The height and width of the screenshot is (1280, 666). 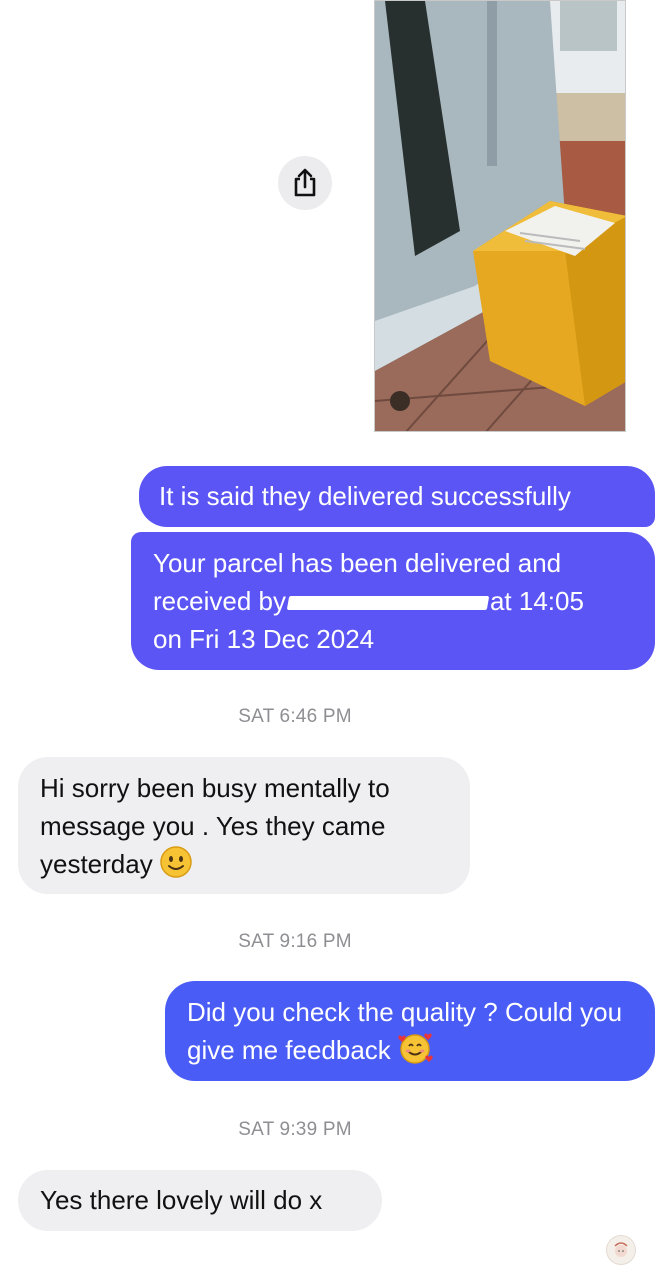 I want to click on avatar, so click(x=621, y=1250).